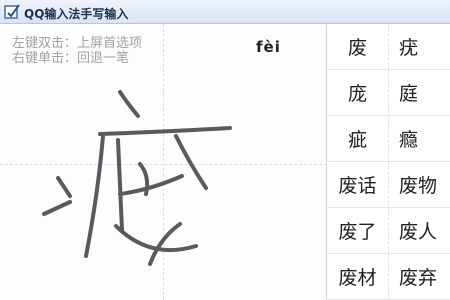  I want to click on candidate-6-1: 废材, so click(358, 277).